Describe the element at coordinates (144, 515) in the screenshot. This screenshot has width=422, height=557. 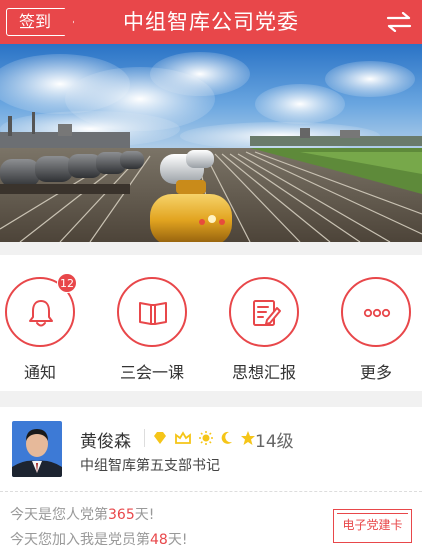
I see `party-days-suffix: 天!` at that location.